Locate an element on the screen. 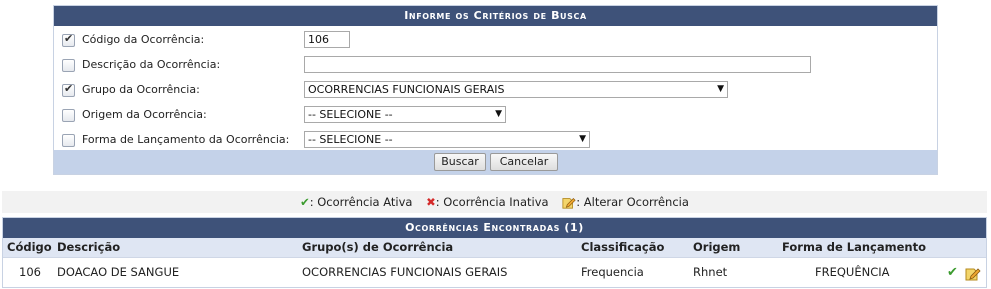 This screenshot has width=991, height=289. legend-edit: : Alterar Ocorrência is located at coordinates (625, 202).